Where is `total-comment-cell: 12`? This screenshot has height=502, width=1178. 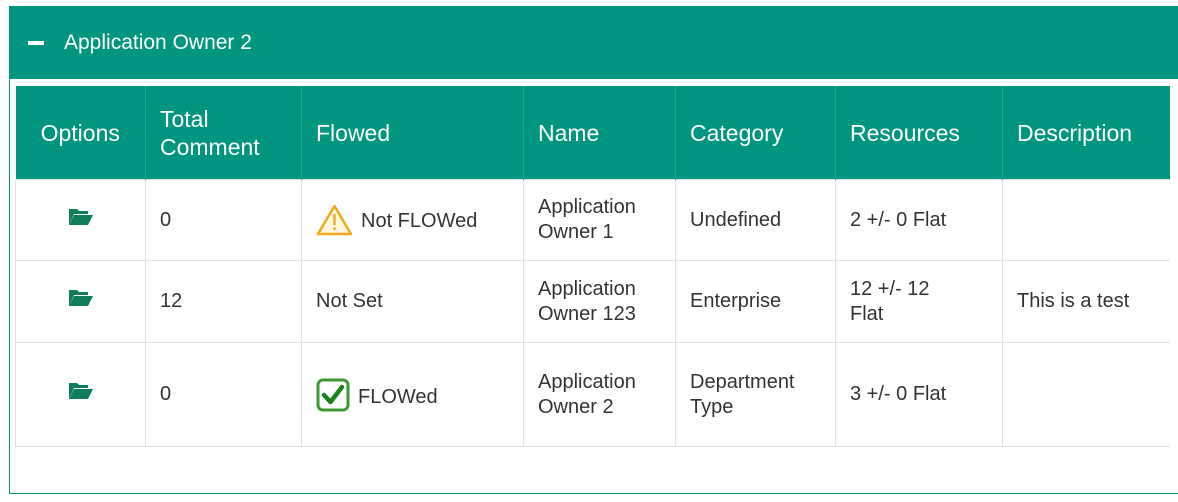
total-comment-cell: 12 is located at coordinates (223, 301).